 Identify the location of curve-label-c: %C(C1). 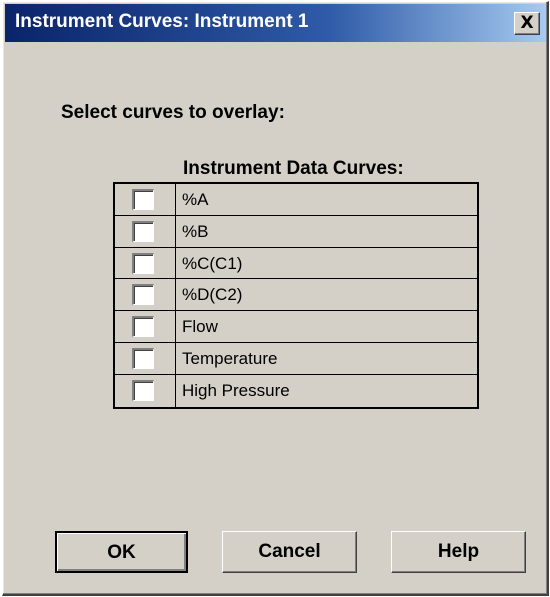
(212, 263).